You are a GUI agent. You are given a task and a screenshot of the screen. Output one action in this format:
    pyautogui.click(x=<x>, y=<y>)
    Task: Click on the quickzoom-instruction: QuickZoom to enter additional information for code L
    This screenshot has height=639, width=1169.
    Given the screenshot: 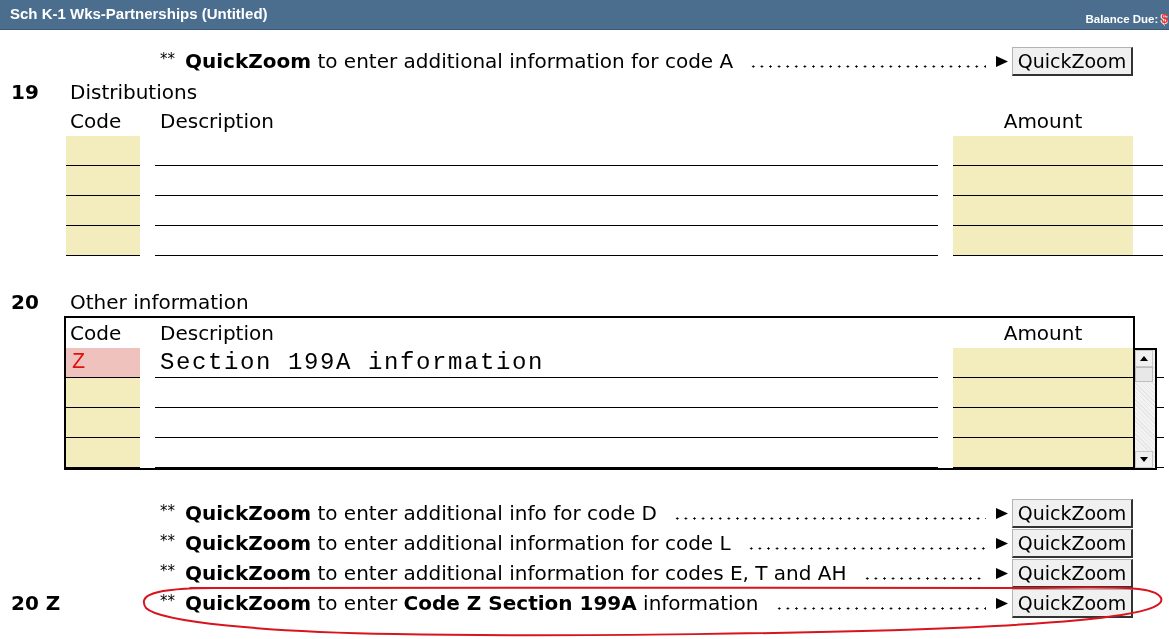 What is the action you would take?
    pyautogui.click(x=458, y=543)
    